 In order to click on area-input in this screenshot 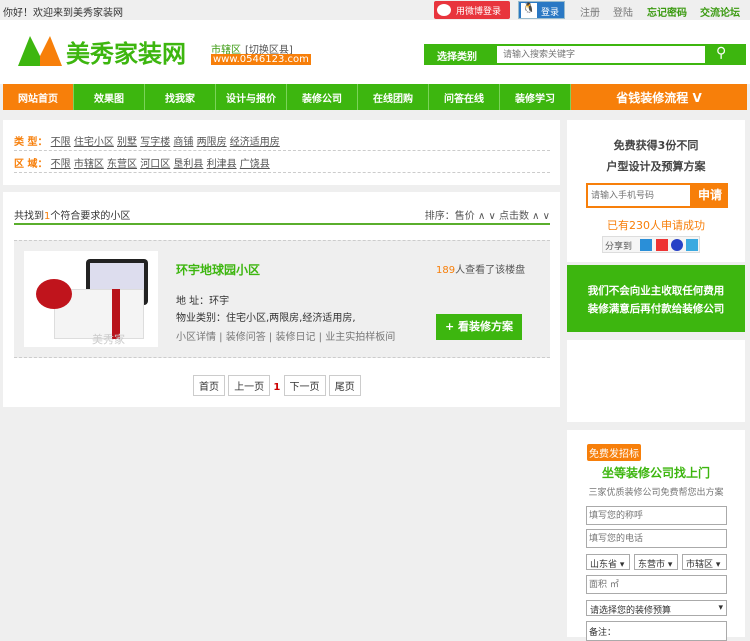, I will do `click(656, 584)`.